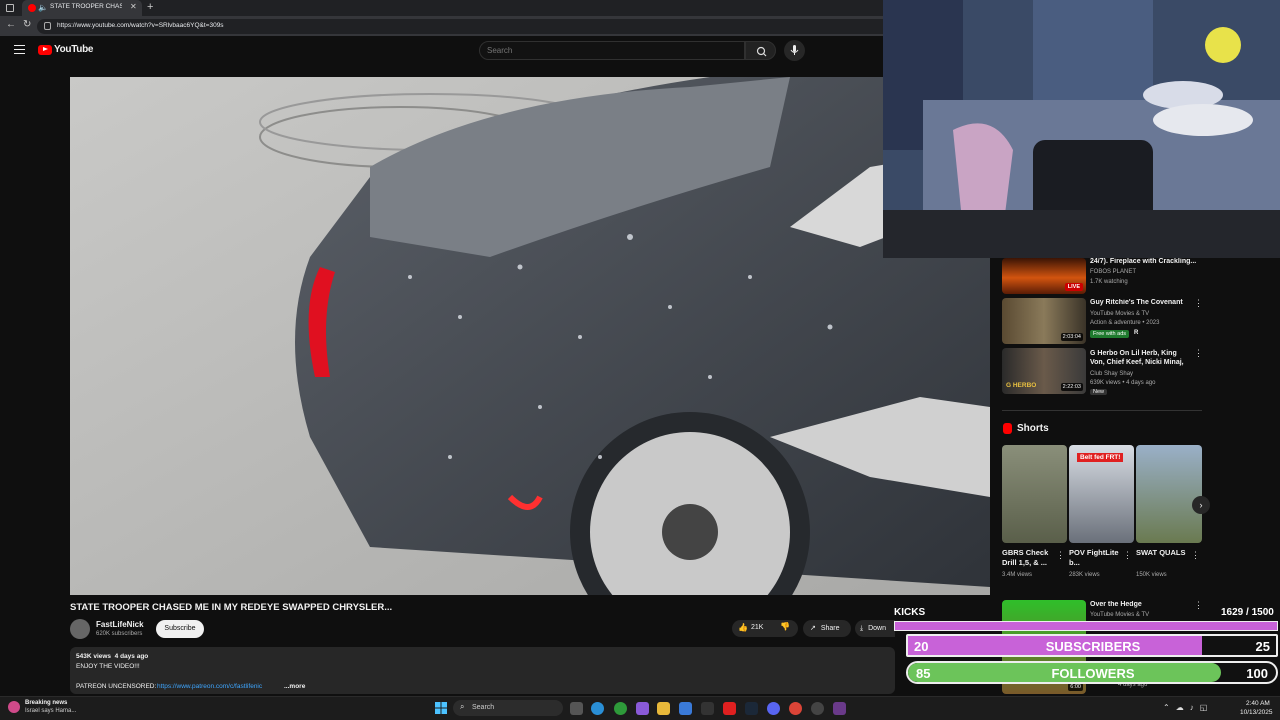  Describe the element at coordinates (1125, 323) in the screenshot. I see `recommendation-meta: Action & adventure • 2023` at that location.